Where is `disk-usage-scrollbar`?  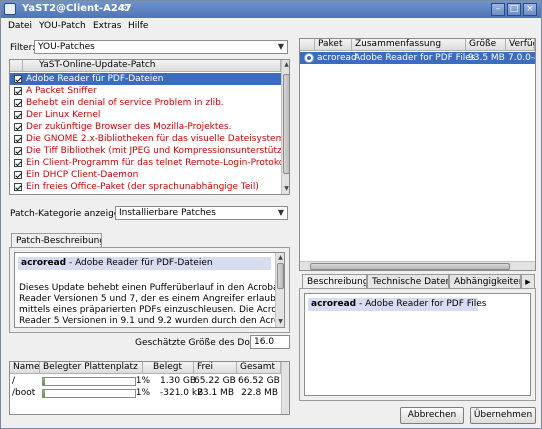 disk-usage-scrollbar is located at coordinates (285, 388).